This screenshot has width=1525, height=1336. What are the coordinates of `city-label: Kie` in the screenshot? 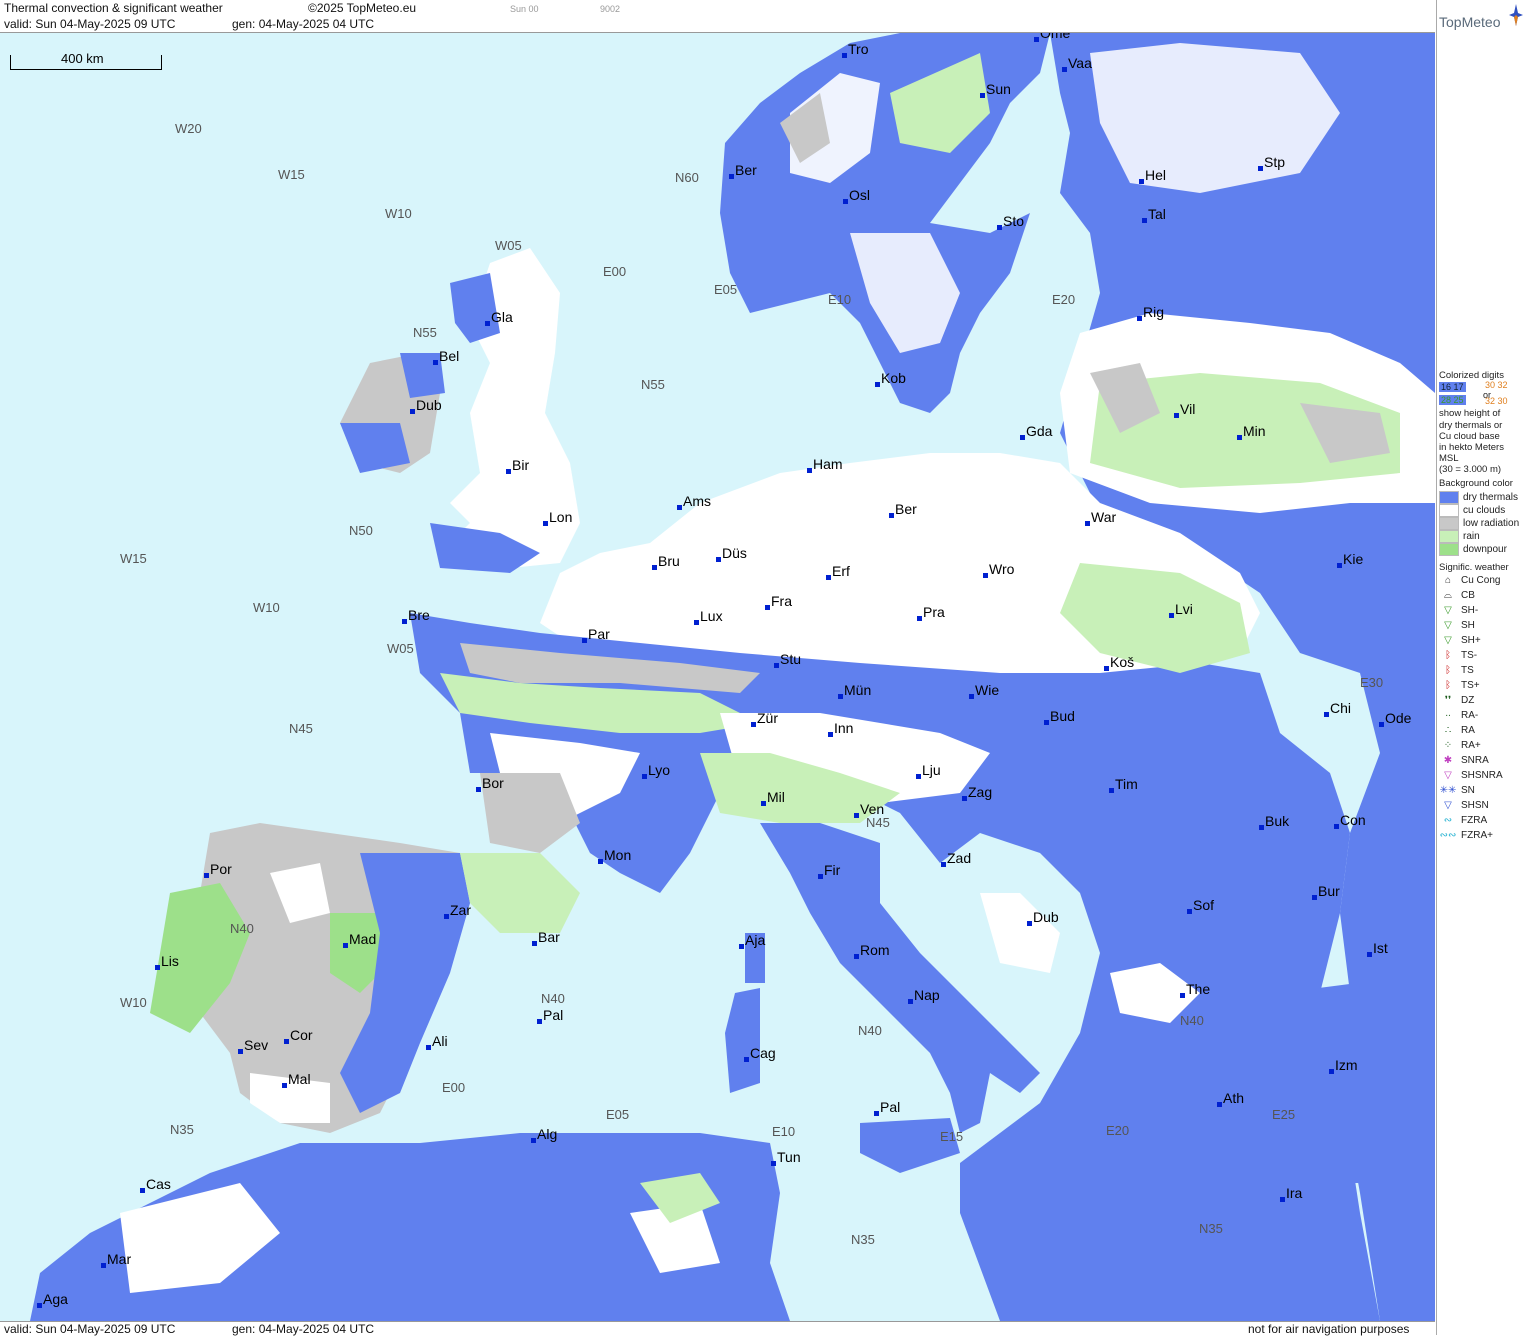 It's located at (1349, 559).